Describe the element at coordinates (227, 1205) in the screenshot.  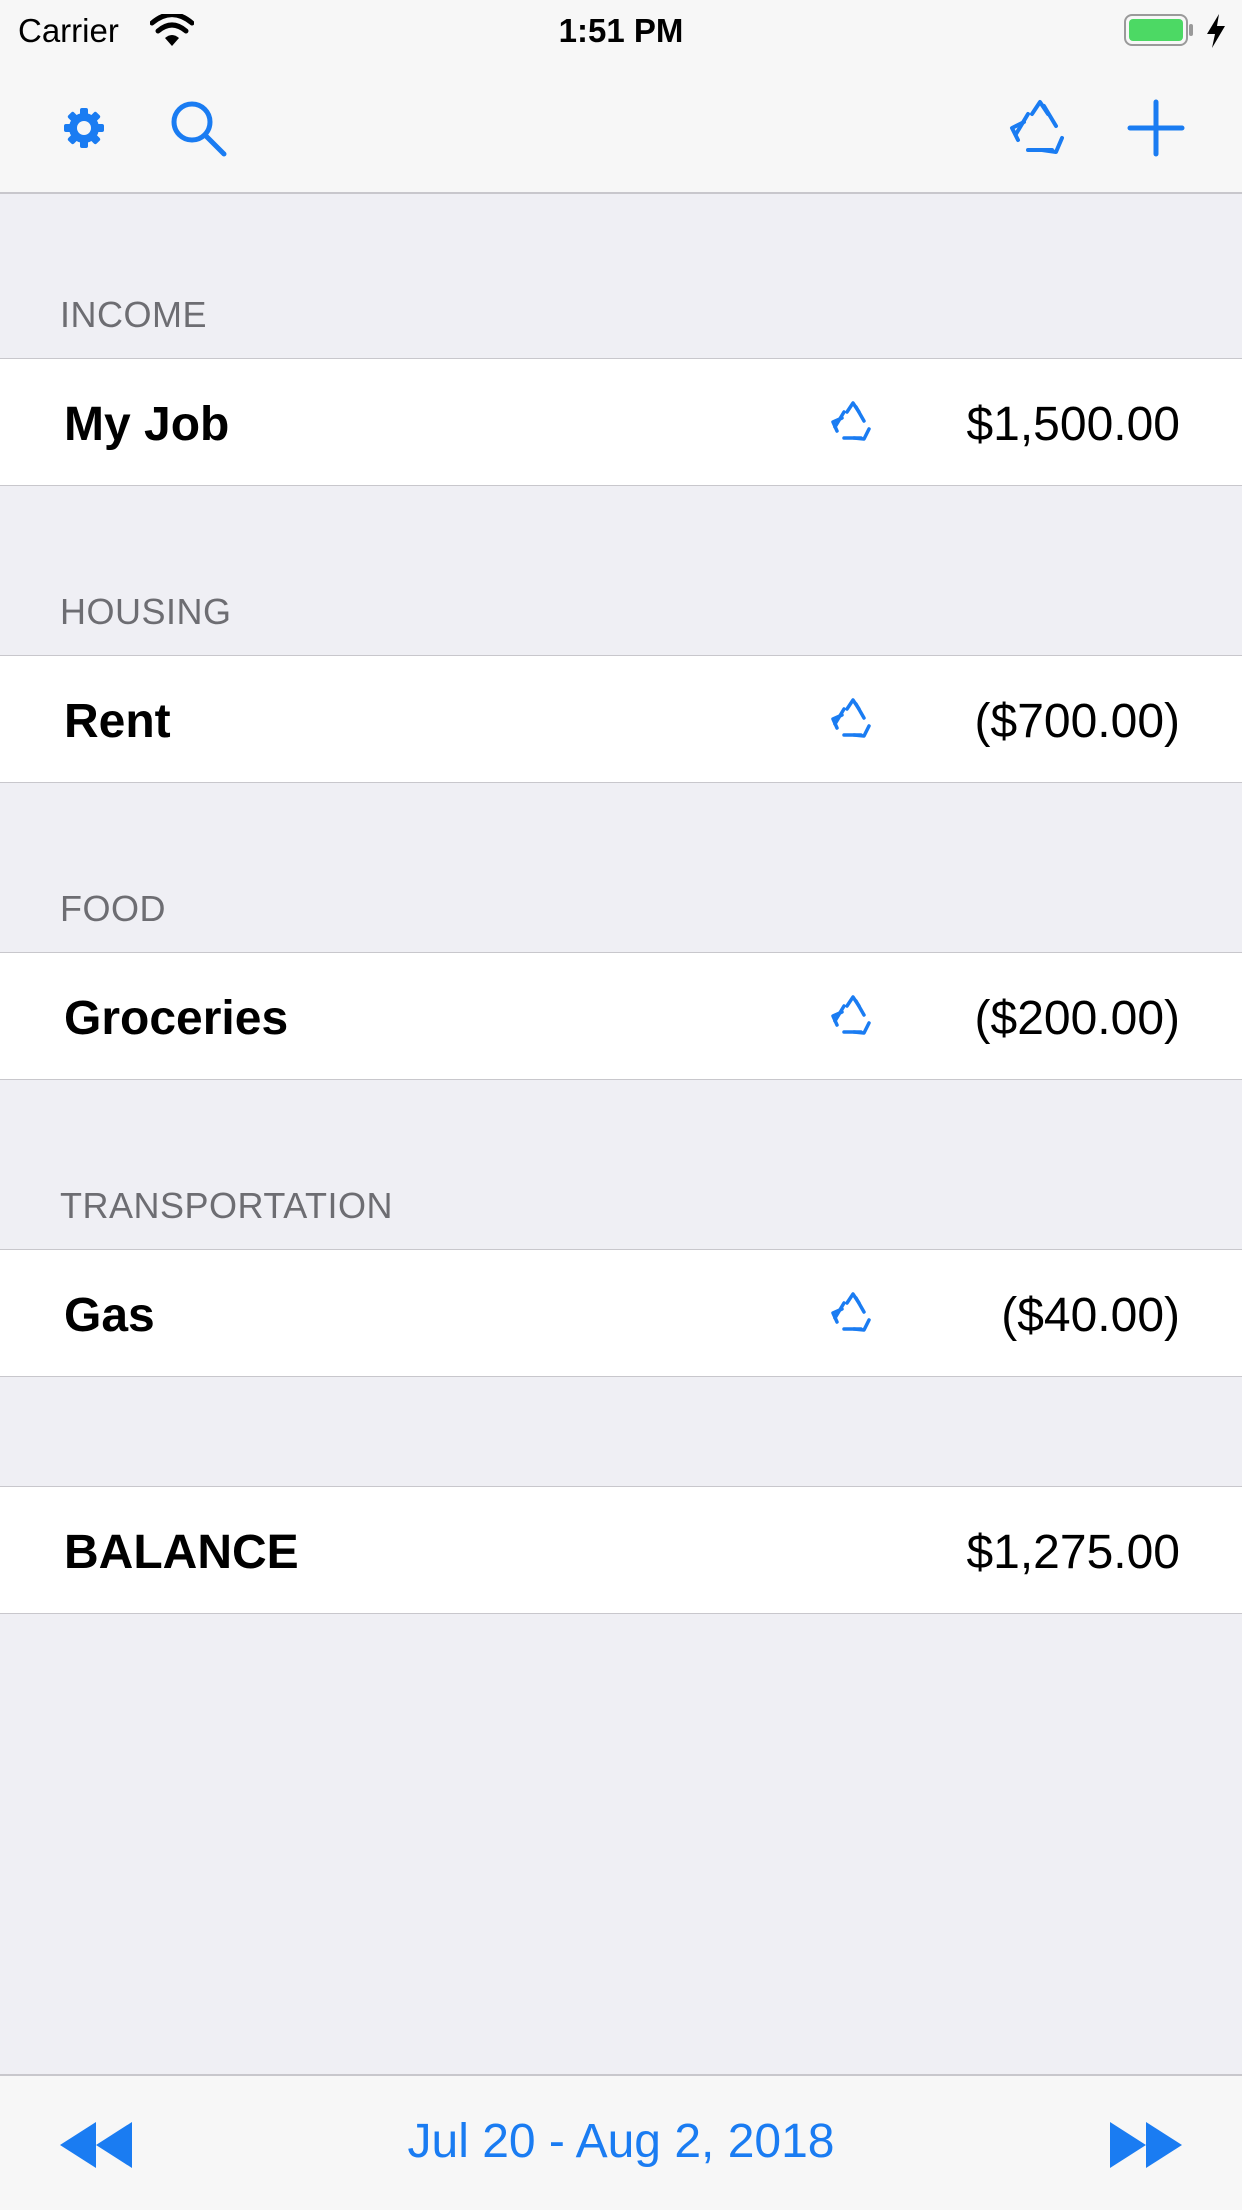
I see `section-header-transportation: TRANSPORTATION` at that location.